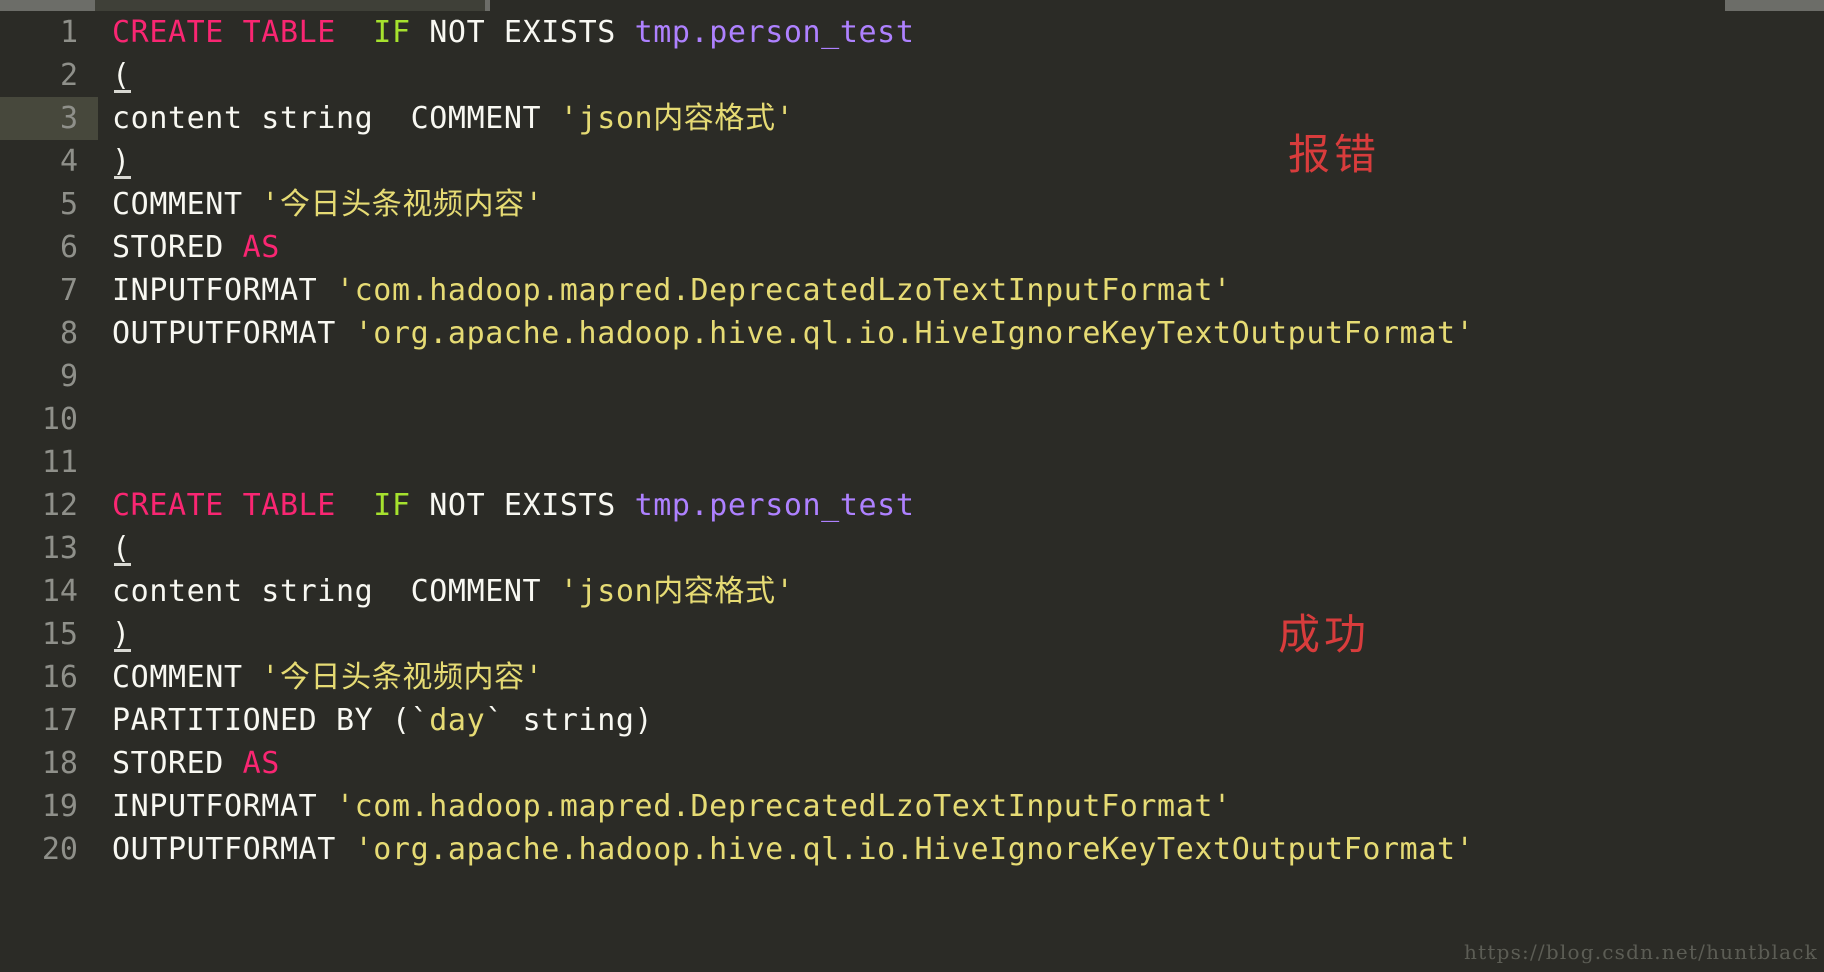 The image size is (1824, 972). I want to click on code-line: 5 COMMENT '今日头条视频内容', so click(912, 204).